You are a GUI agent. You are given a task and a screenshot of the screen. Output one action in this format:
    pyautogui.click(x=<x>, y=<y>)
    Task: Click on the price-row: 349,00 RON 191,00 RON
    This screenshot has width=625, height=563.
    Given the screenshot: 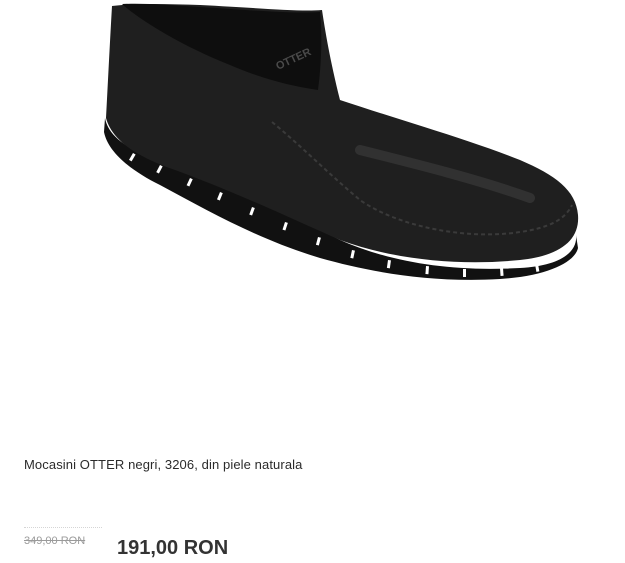 What is the action you would take?
    pyautogui.click(x=224, y=543)
    